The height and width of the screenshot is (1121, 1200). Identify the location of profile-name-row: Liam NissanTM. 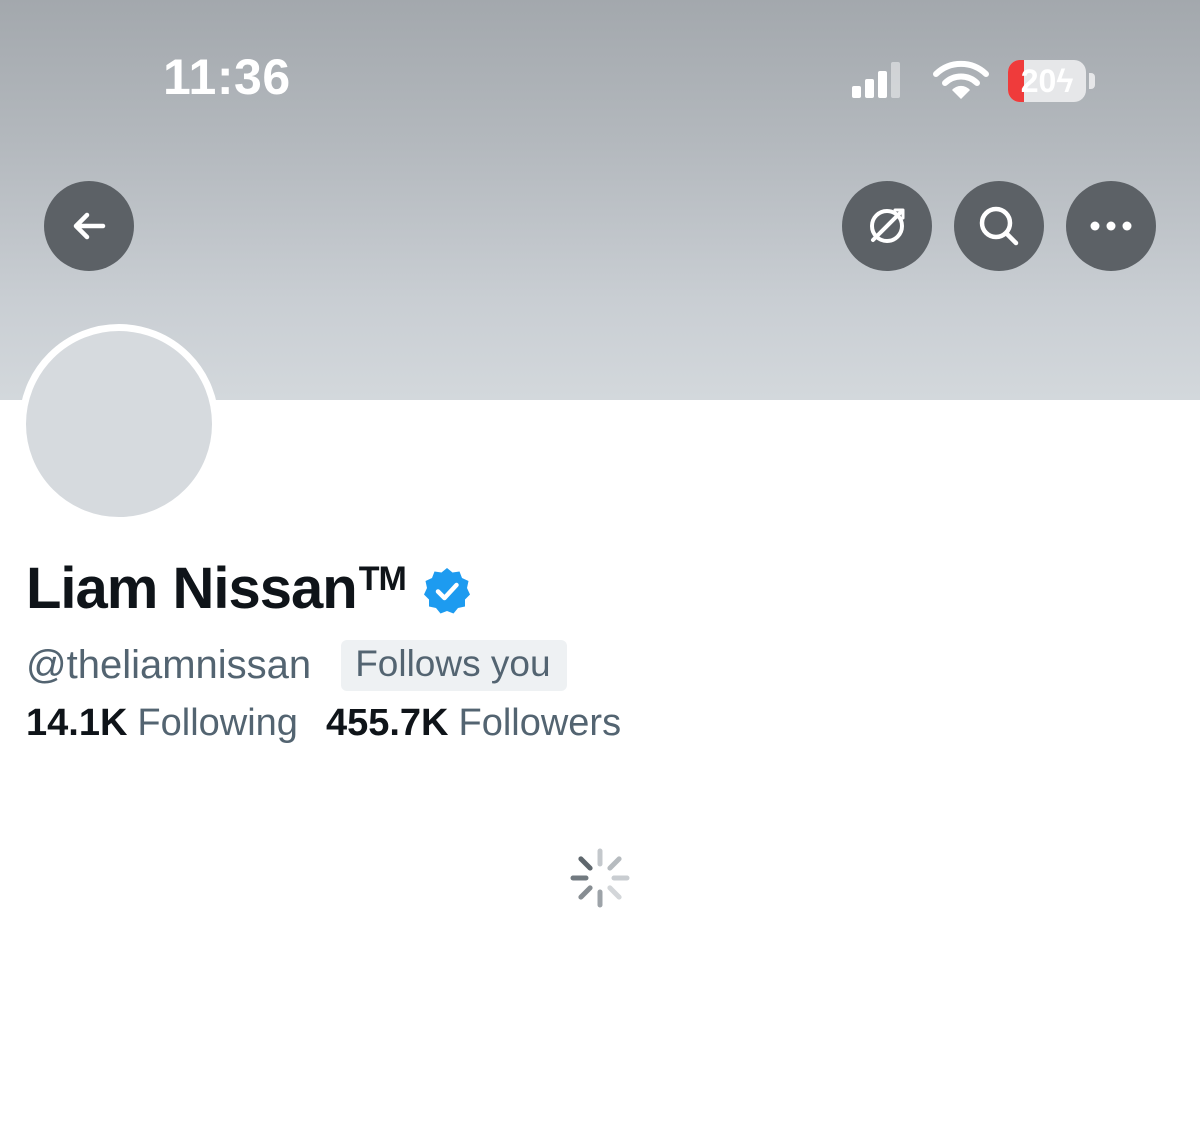
(249, 589).